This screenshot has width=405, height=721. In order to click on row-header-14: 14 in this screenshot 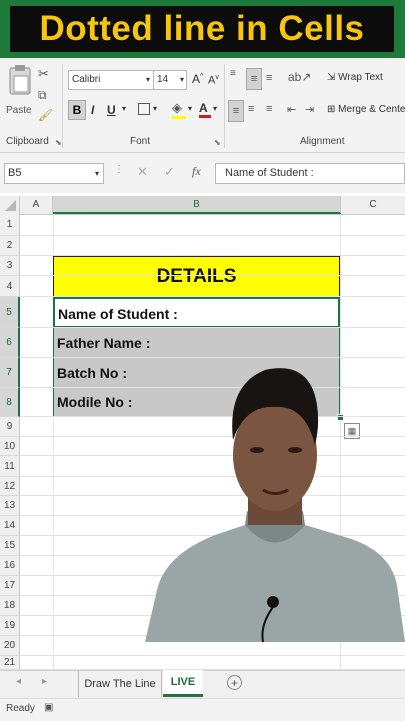, I will do `click(10, 526)`.